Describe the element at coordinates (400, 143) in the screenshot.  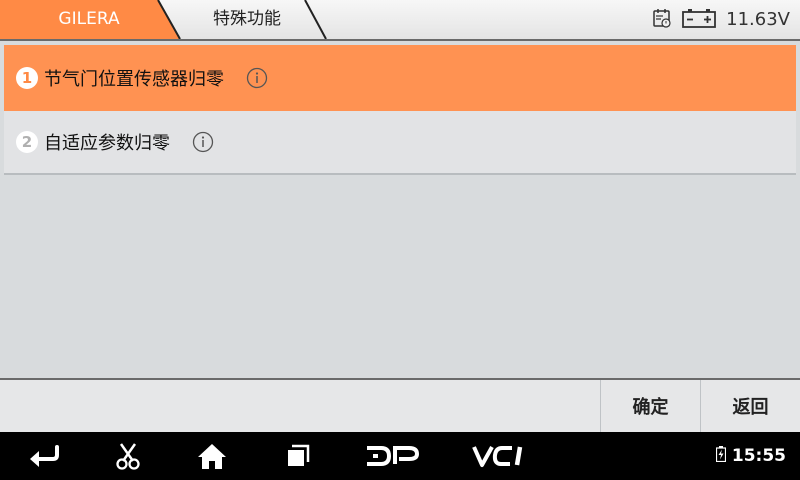
I see `list-item-adaptive-params-reset: 2 自适应参数归零` at that location.